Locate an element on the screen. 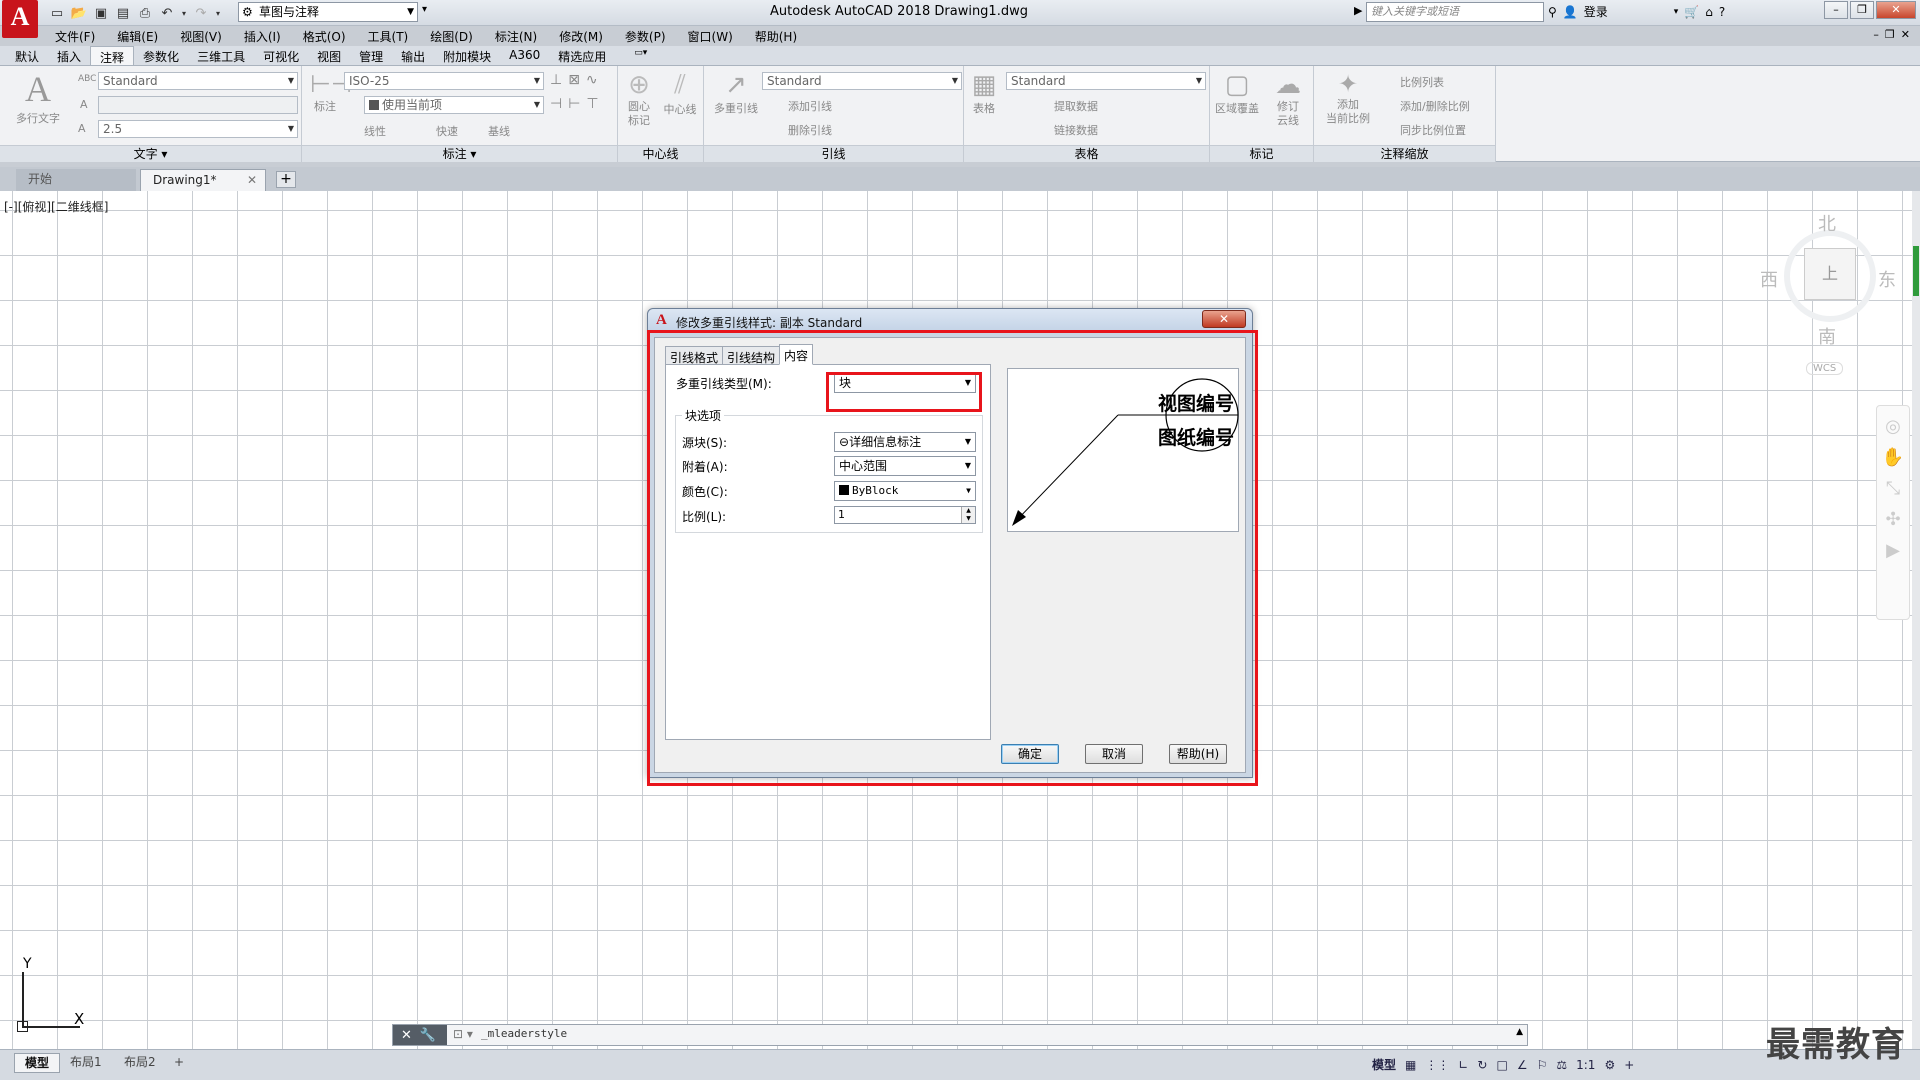 This screenshot has width=1920, height=1080. doc-window-controls: –❐✕ is located at coordinates (1894, 34).